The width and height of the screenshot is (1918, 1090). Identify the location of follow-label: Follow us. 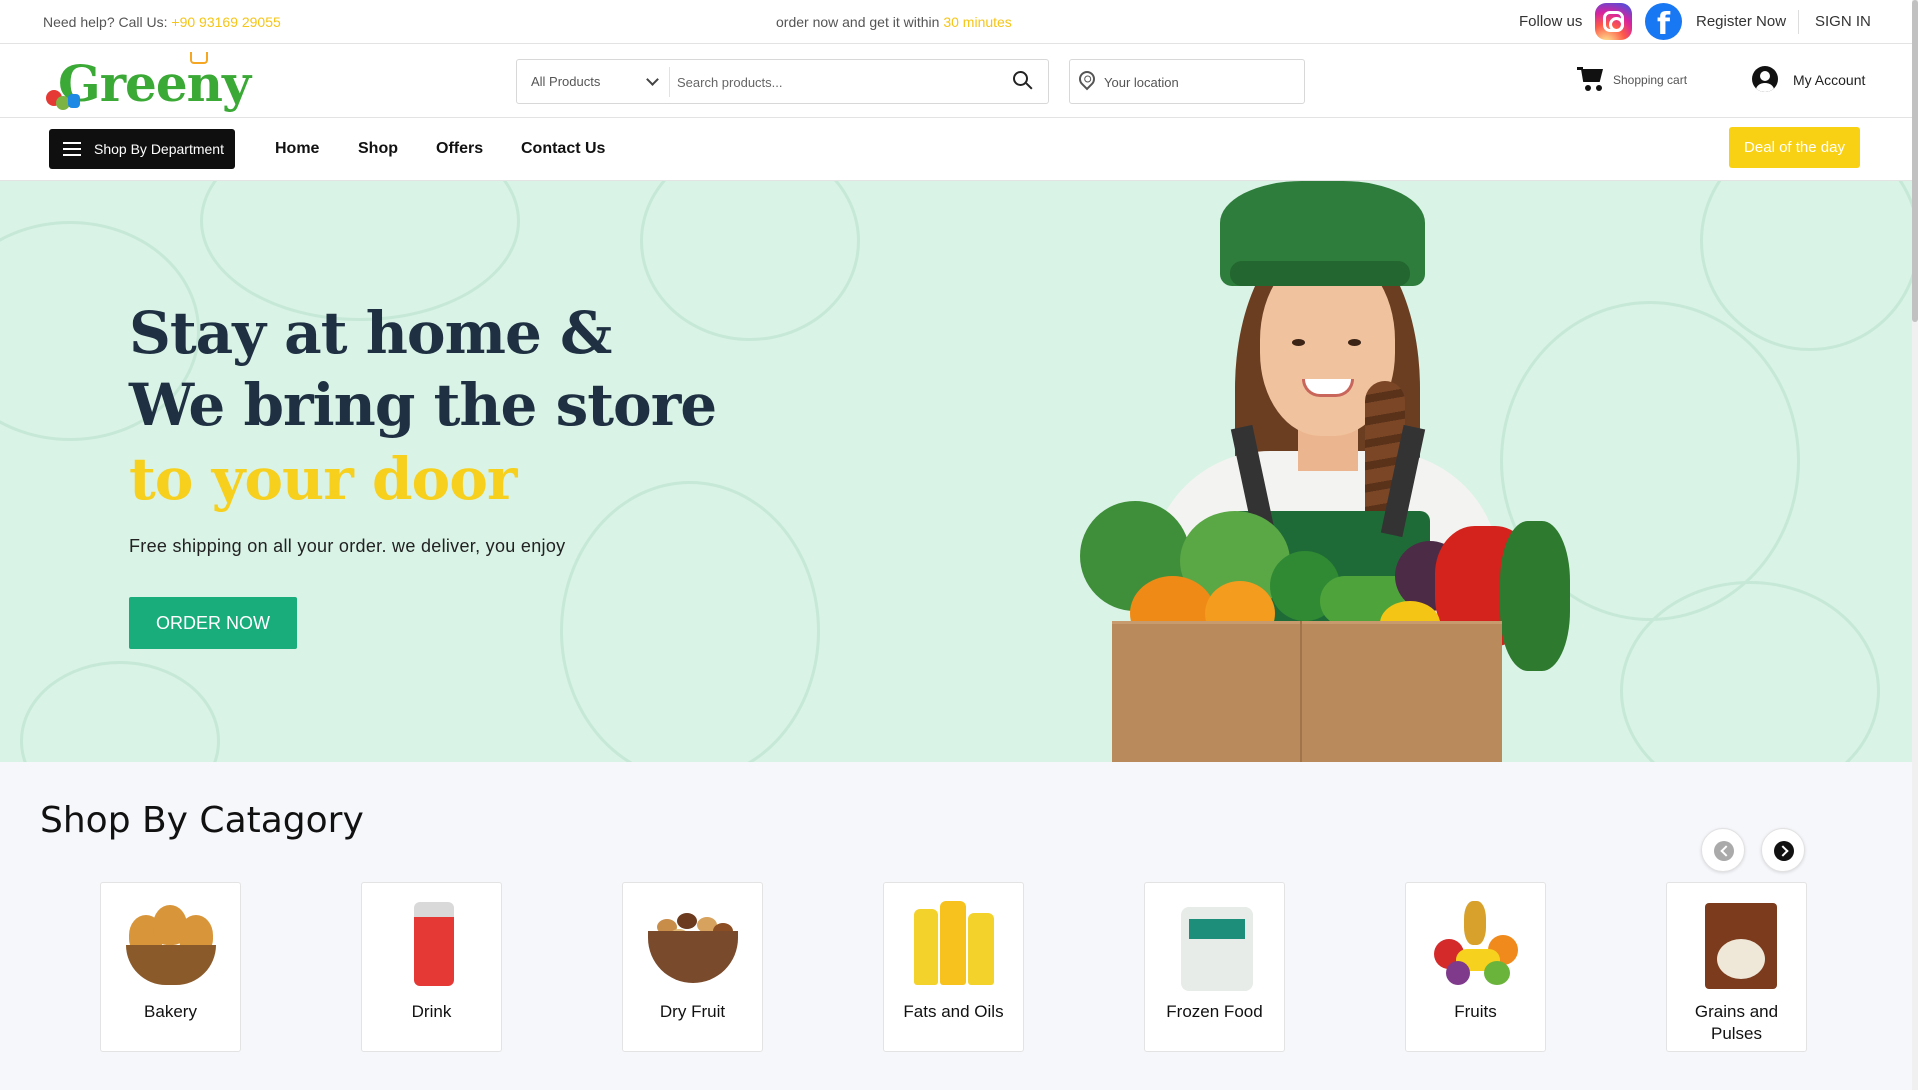
(1551, 21).